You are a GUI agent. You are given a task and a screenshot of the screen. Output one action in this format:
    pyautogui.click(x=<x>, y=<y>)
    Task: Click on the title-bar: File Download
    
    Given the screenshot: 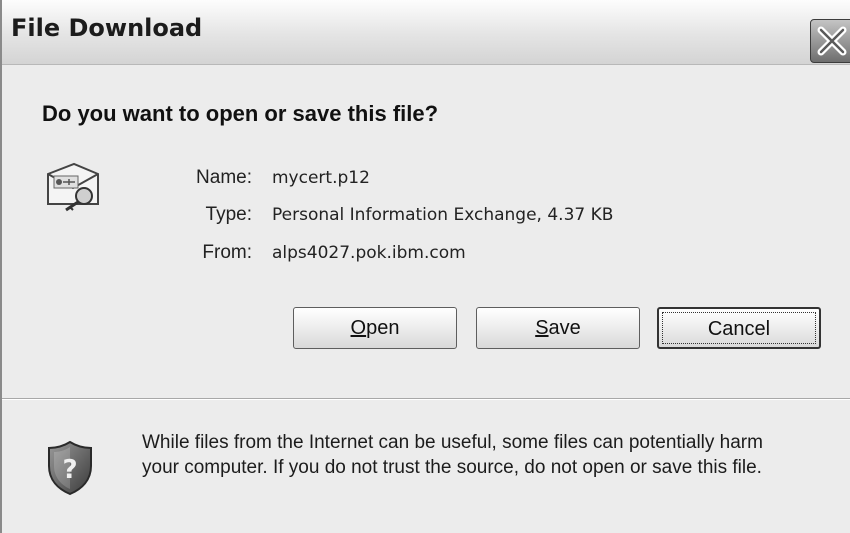 What is the action you would take?
    pyautogui.click(x=426, y=32)
    